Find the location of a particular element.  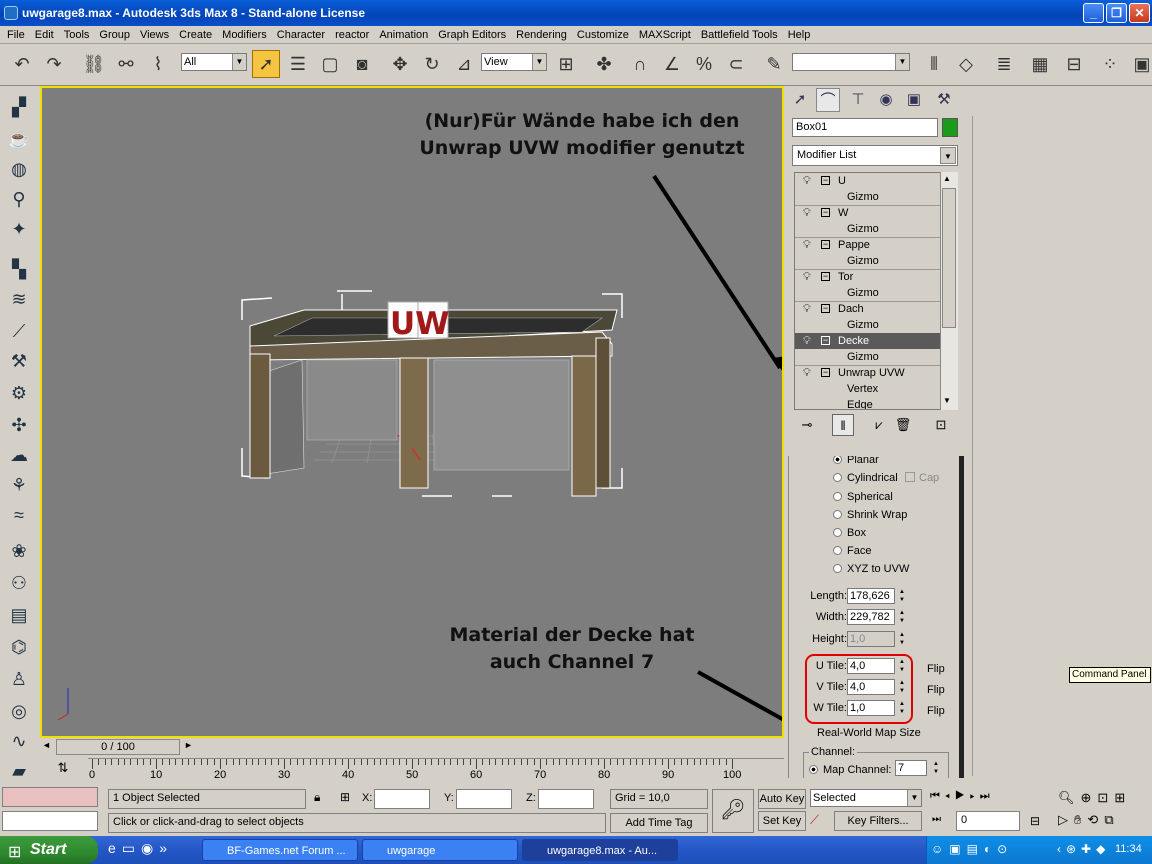

rollout-scrollbar is located at coordinates (961, 617).